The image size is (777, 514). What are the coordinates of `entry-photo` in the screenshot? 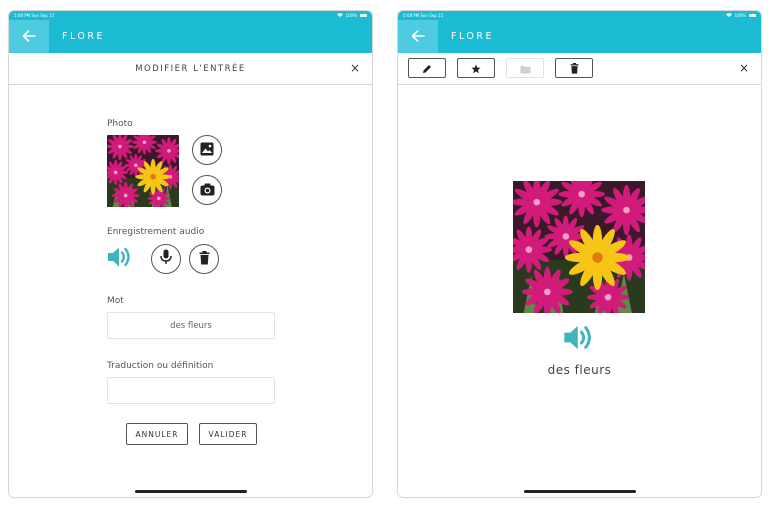 It's located at (579, 247).